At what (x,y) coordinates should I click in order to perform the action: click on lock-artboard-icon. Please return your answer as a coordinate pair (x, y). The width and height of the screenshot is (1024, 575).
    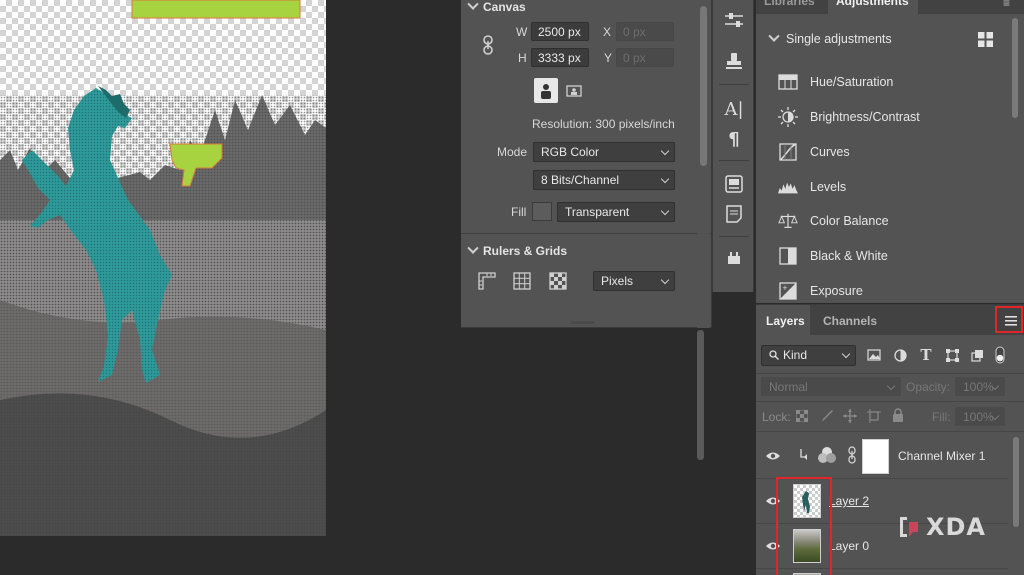
    Looking at the image, I should click on (874, 416).